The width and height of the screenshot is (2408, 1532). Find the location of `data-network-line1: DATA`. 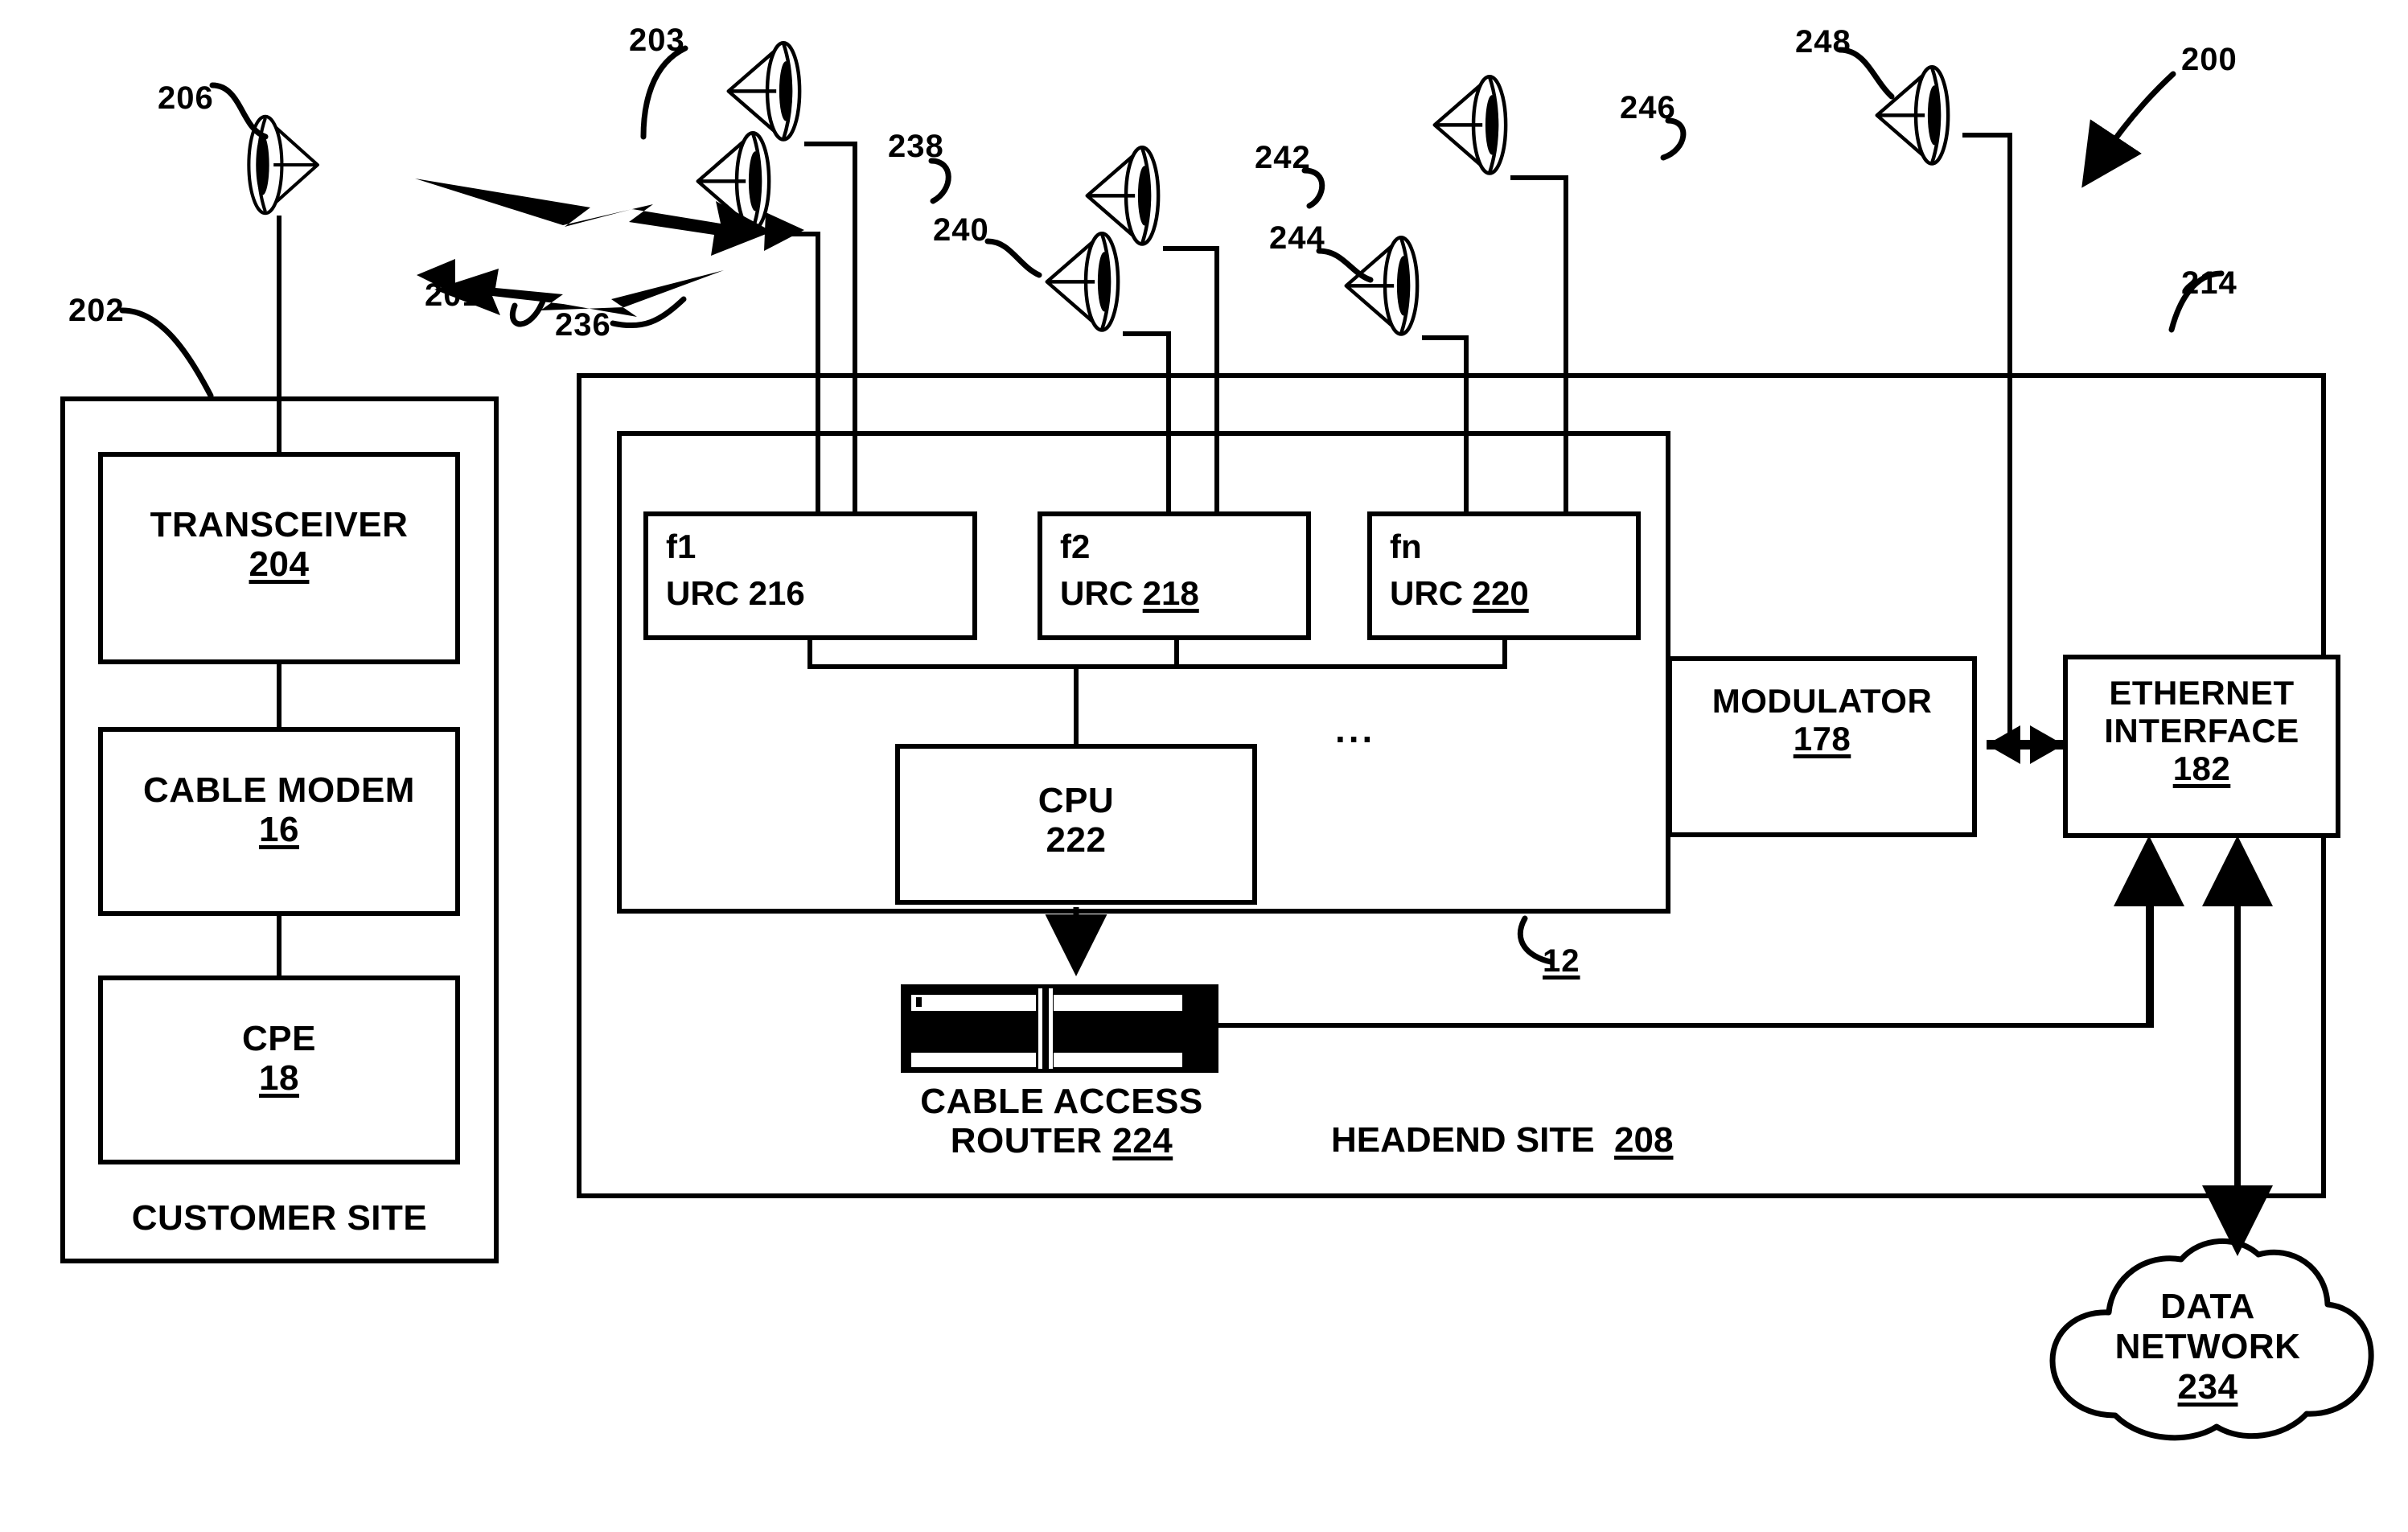

data-network-line1: DATA is located at coordinates (2207, 1306).